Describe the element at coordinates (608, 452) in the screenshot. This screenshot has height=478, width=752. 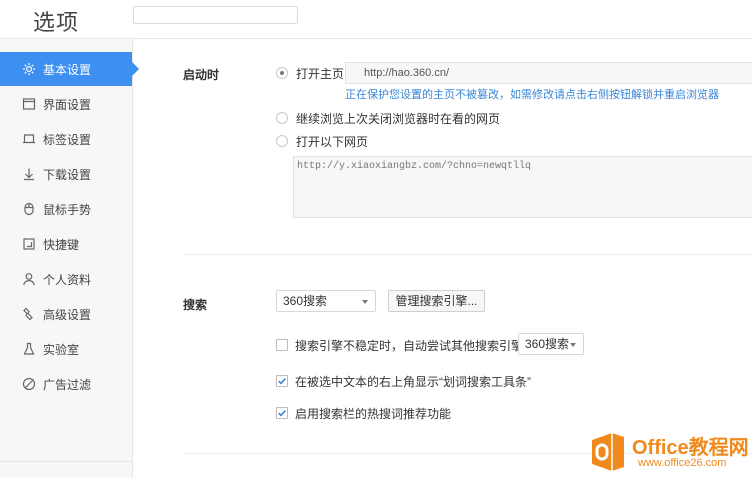
I see `office-logo-icon` at that location.